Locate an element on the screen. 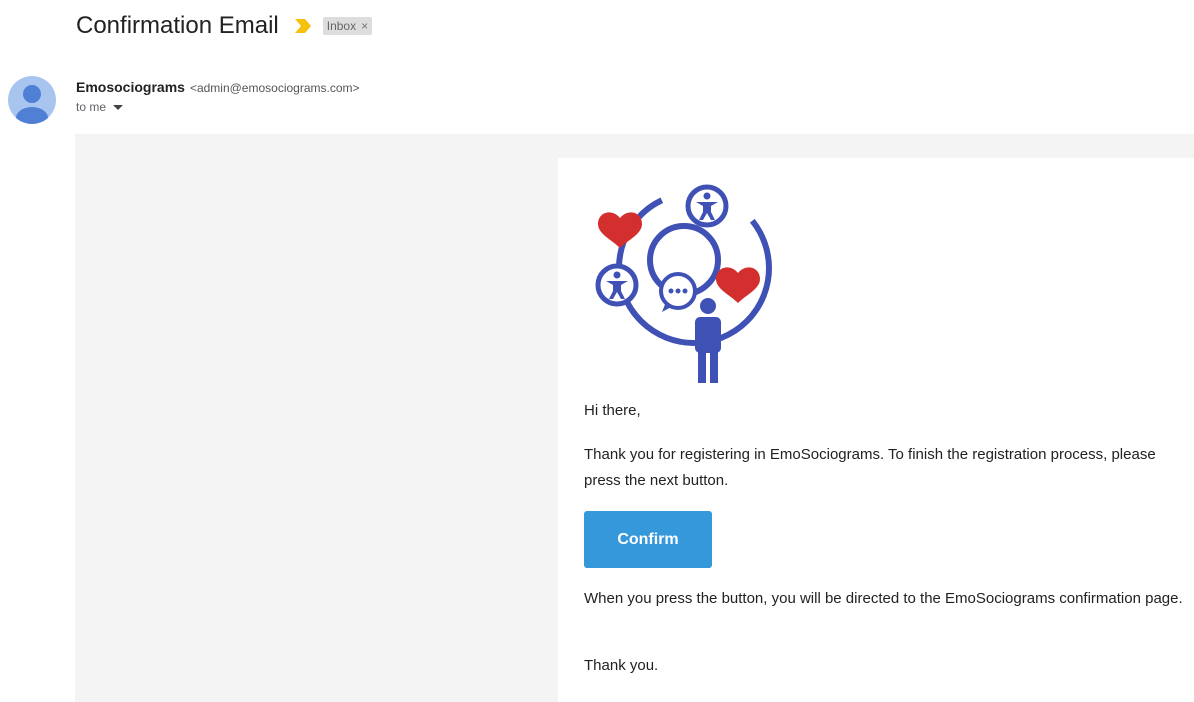  email-subject: Confirmation Email is located at coordinates (177, 25).